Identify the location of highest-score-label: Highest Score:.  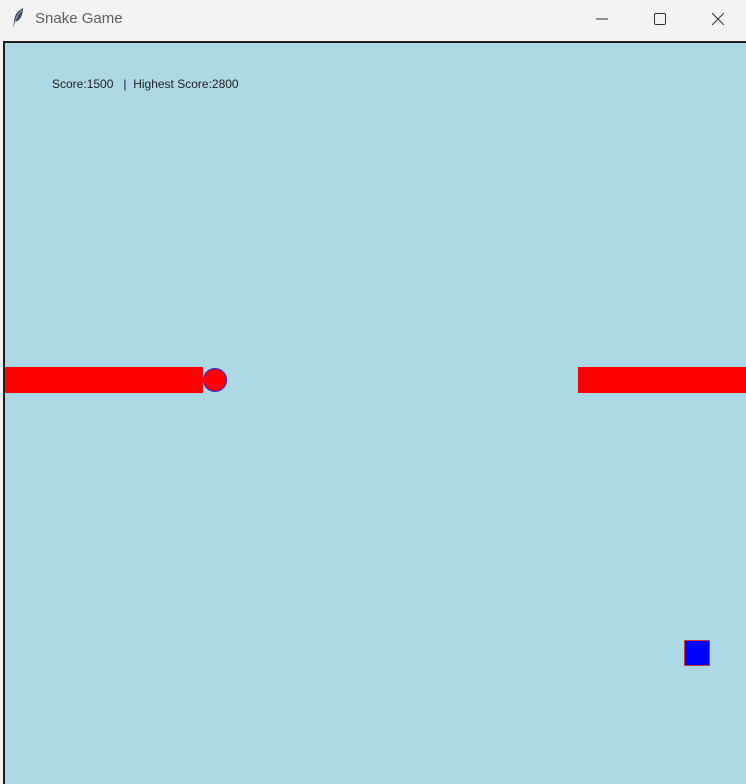
(172, 84).